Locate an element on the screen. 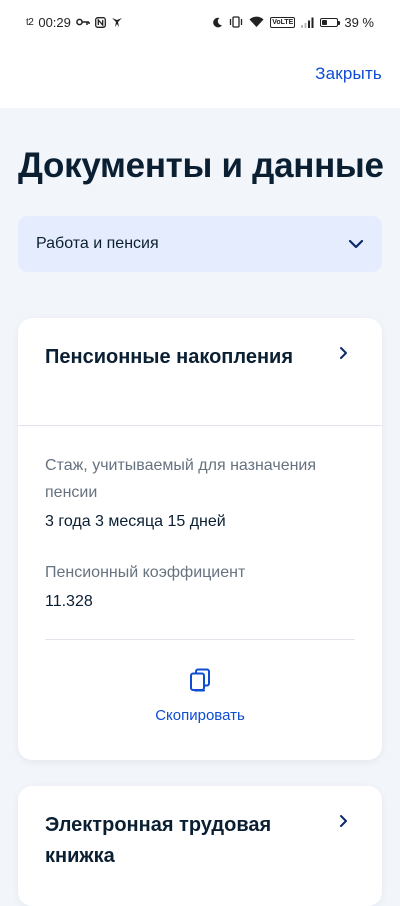 The image size is (400, 906). category-selected-label: Работа и пенсия is located at coordinates (97, 243).